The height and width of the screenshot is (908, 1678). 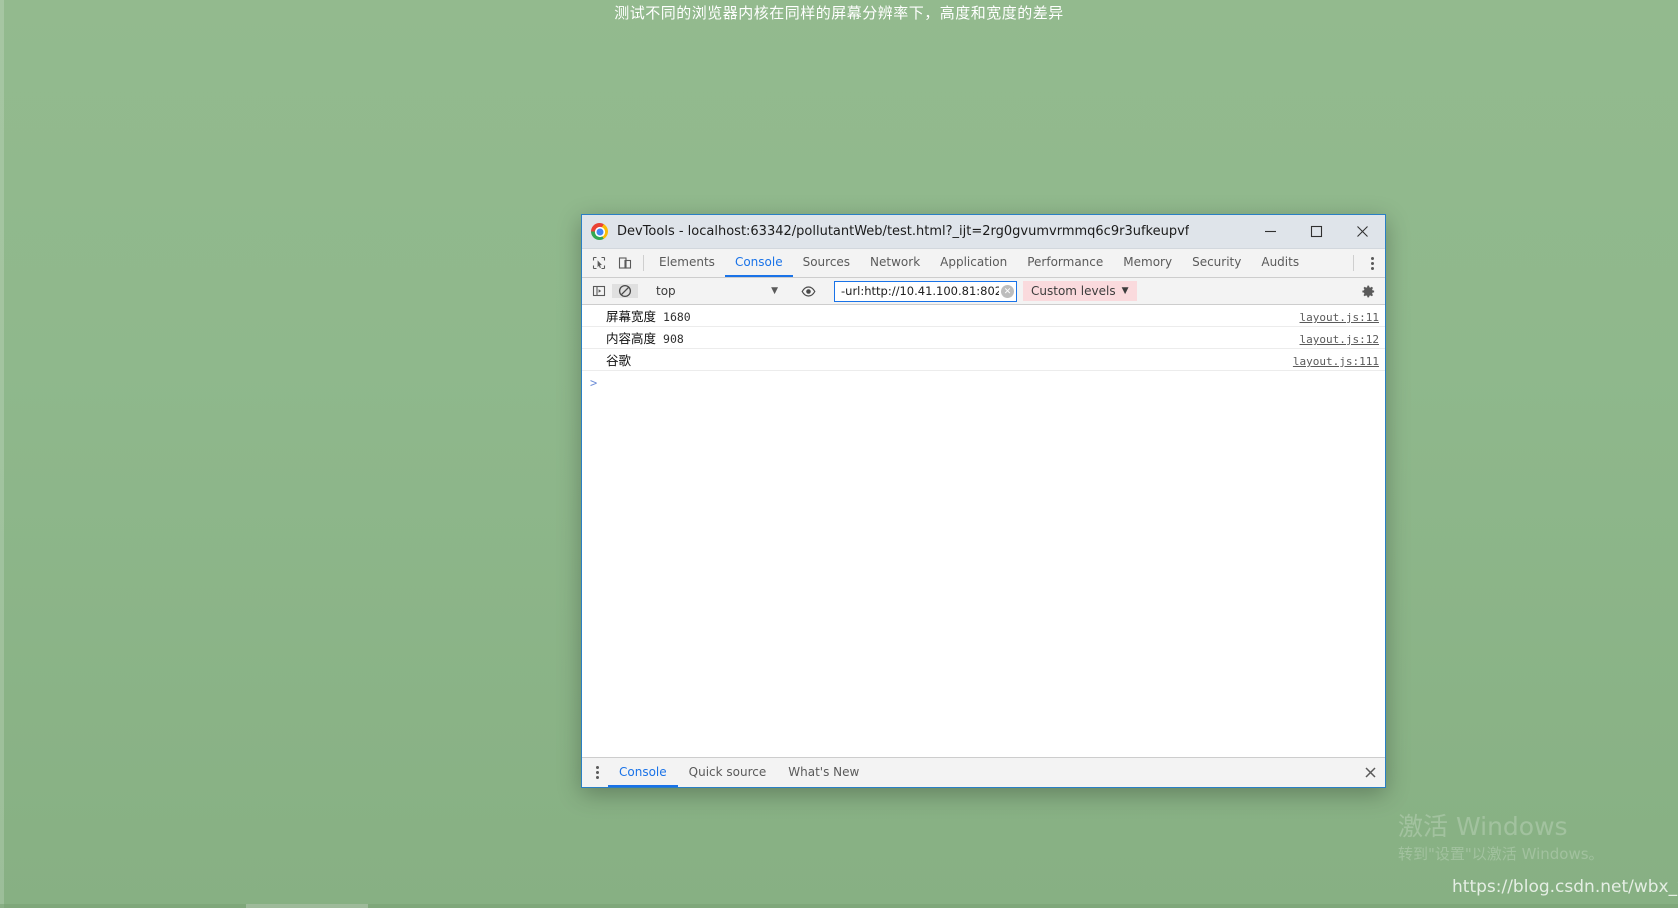 I want to click on log-levels-label: Custom levels, so click(x=1073, y=291).